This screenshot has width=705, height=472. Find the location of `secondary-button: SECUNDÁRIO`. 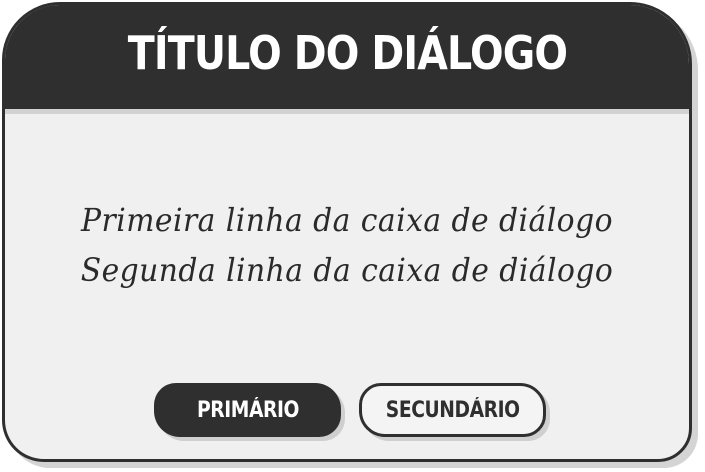

secondary-button: SECUNDÁRIO is located at coordinates (452, 410).